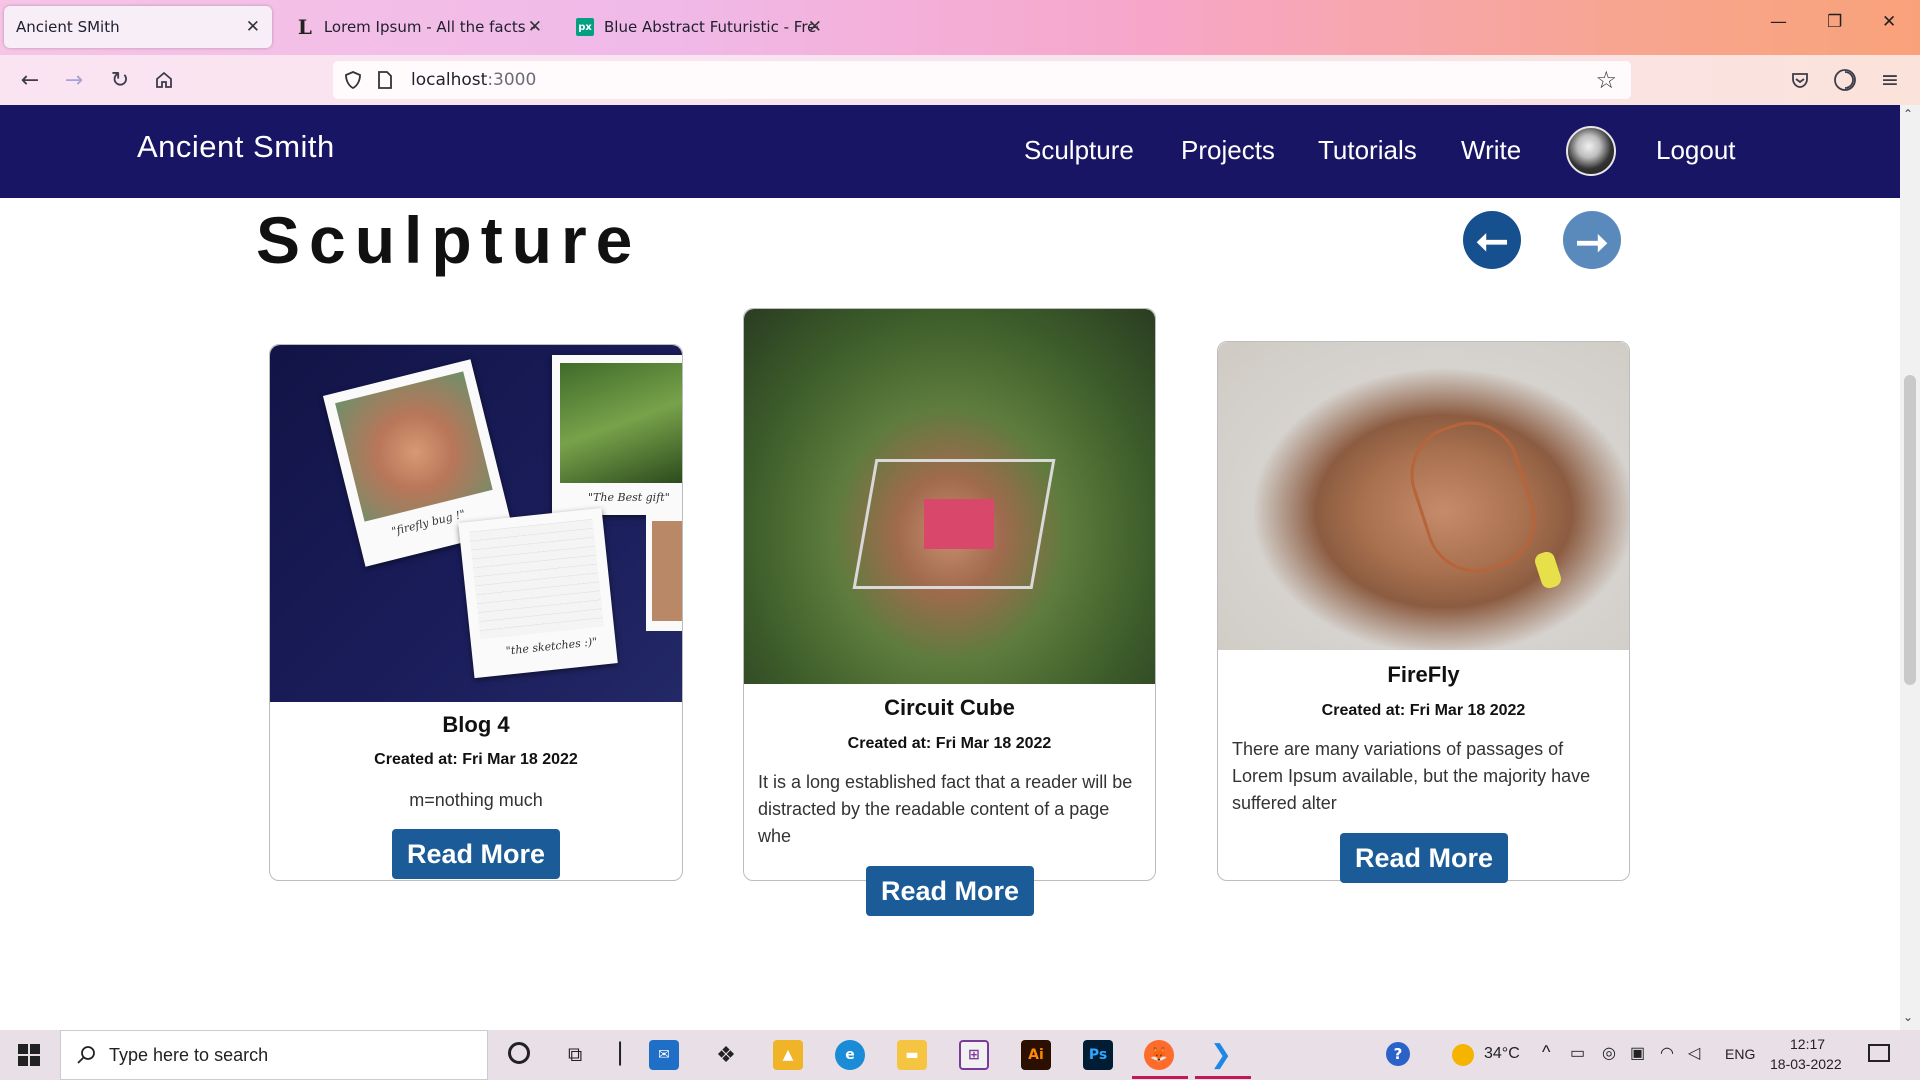  I want to click on tab-ancient-smith: Ancient SMith ✕, so click(138, 27).